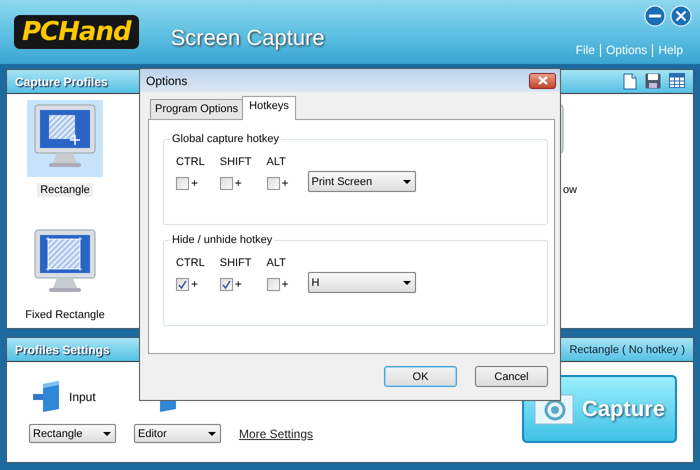 The image size is (700, 470). Describe the element at coordinates (167, 81) in the screenshot. I see `dialog-title: Options` at that location.